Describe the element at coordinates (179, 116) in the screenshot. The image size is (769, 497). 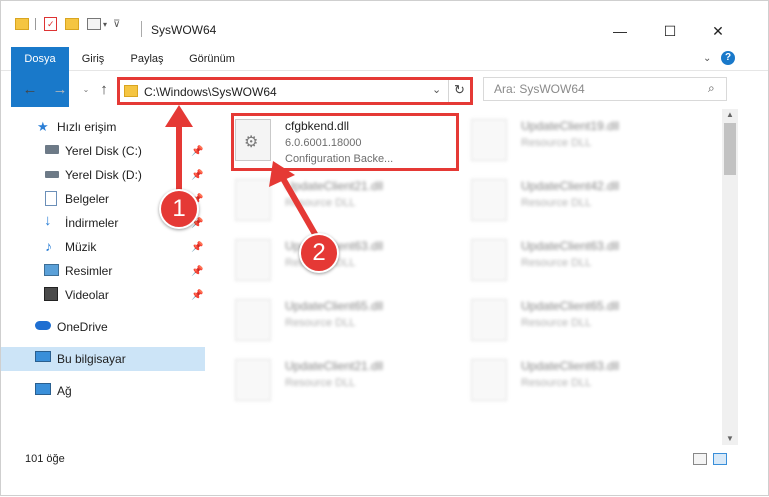
I see `arrow-1-head` at that location.